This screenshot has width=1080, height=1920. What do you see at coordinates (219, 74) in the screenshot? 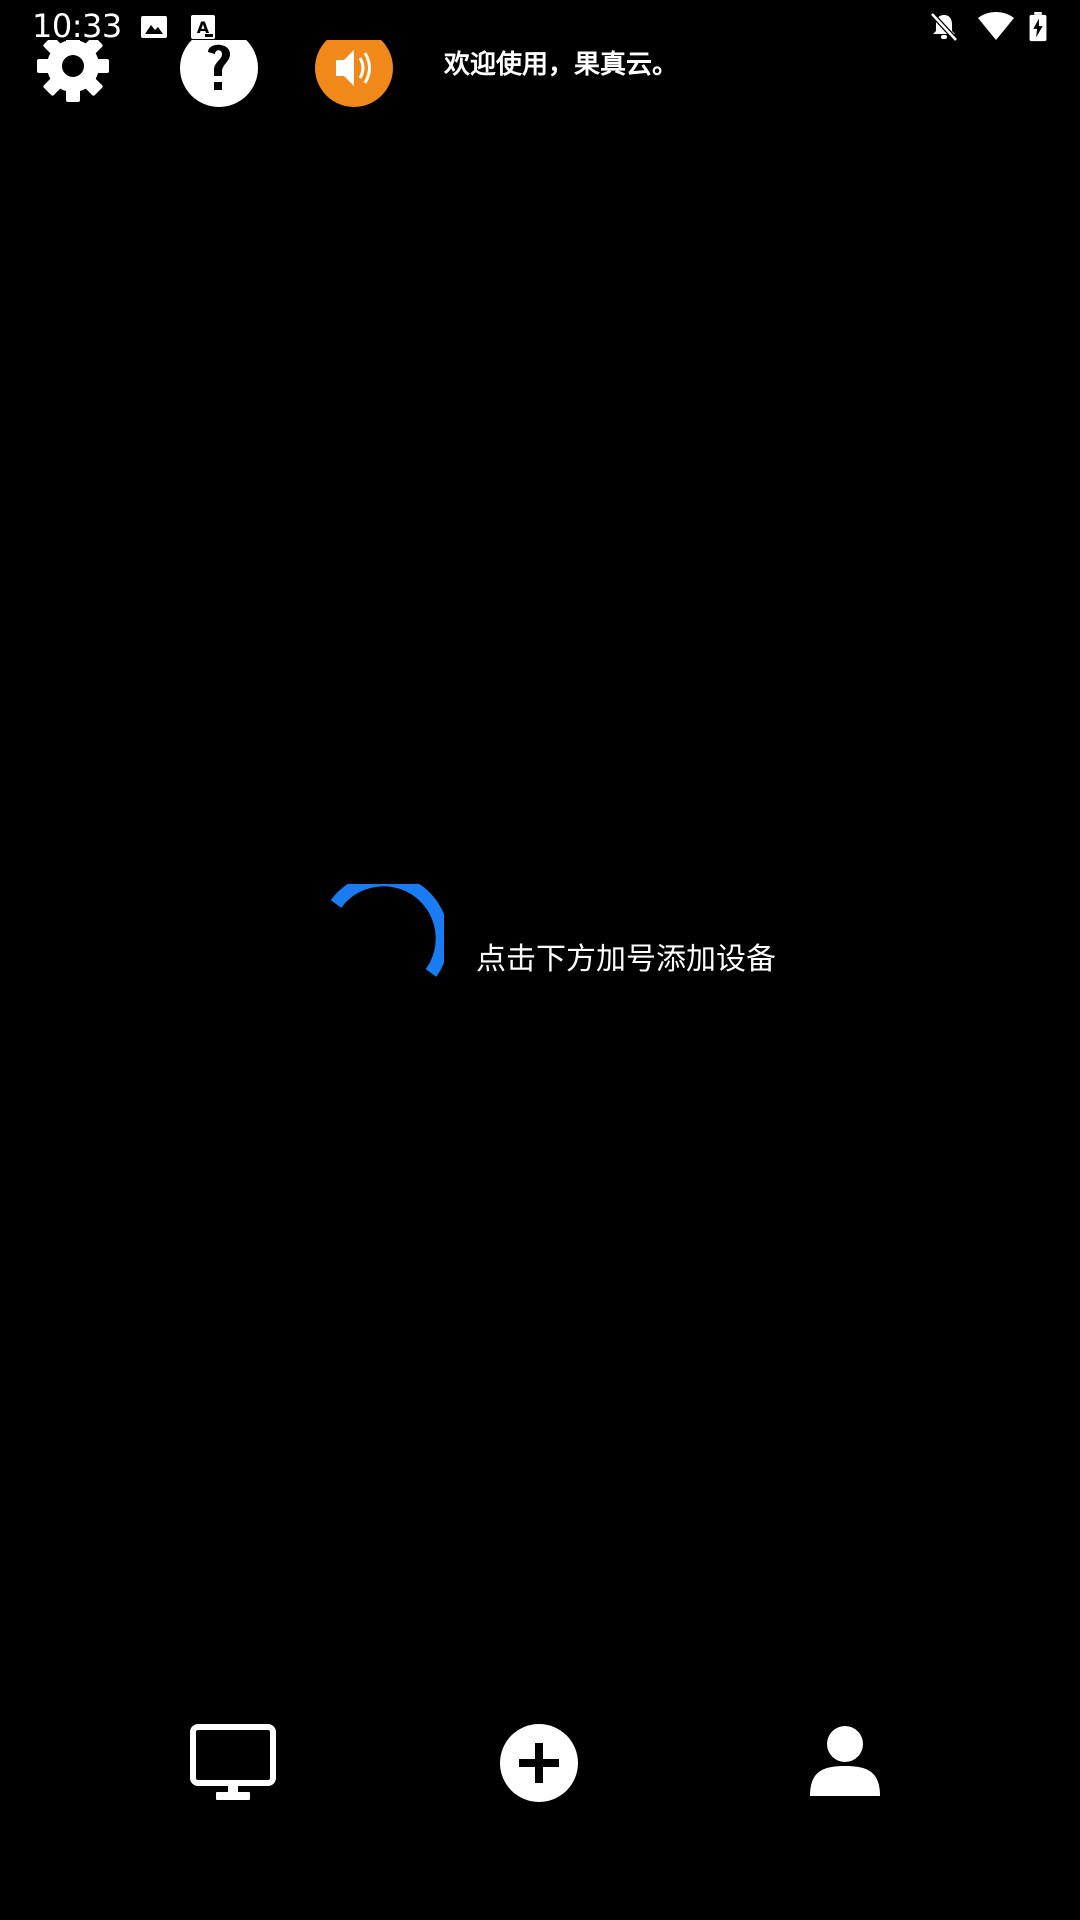
I see `help-icon` at bounding box center [219, 74].